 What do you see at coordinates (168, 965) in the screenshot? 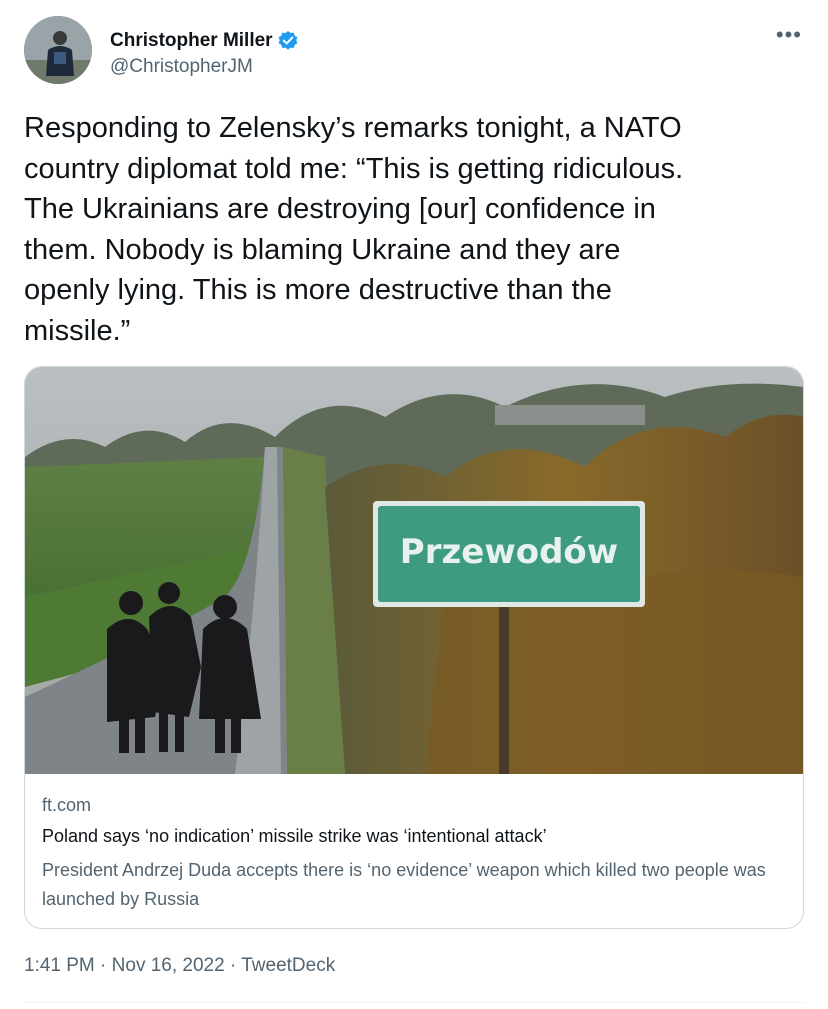
I see `tweet-date: Nov 16, 2022` at bounding box center [168, 965].